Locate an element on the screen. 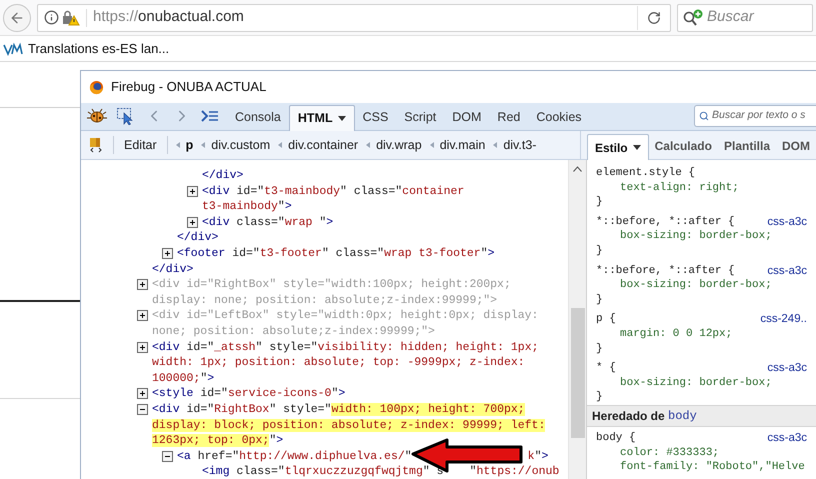  search-icon is located at coordinates (704, 116).